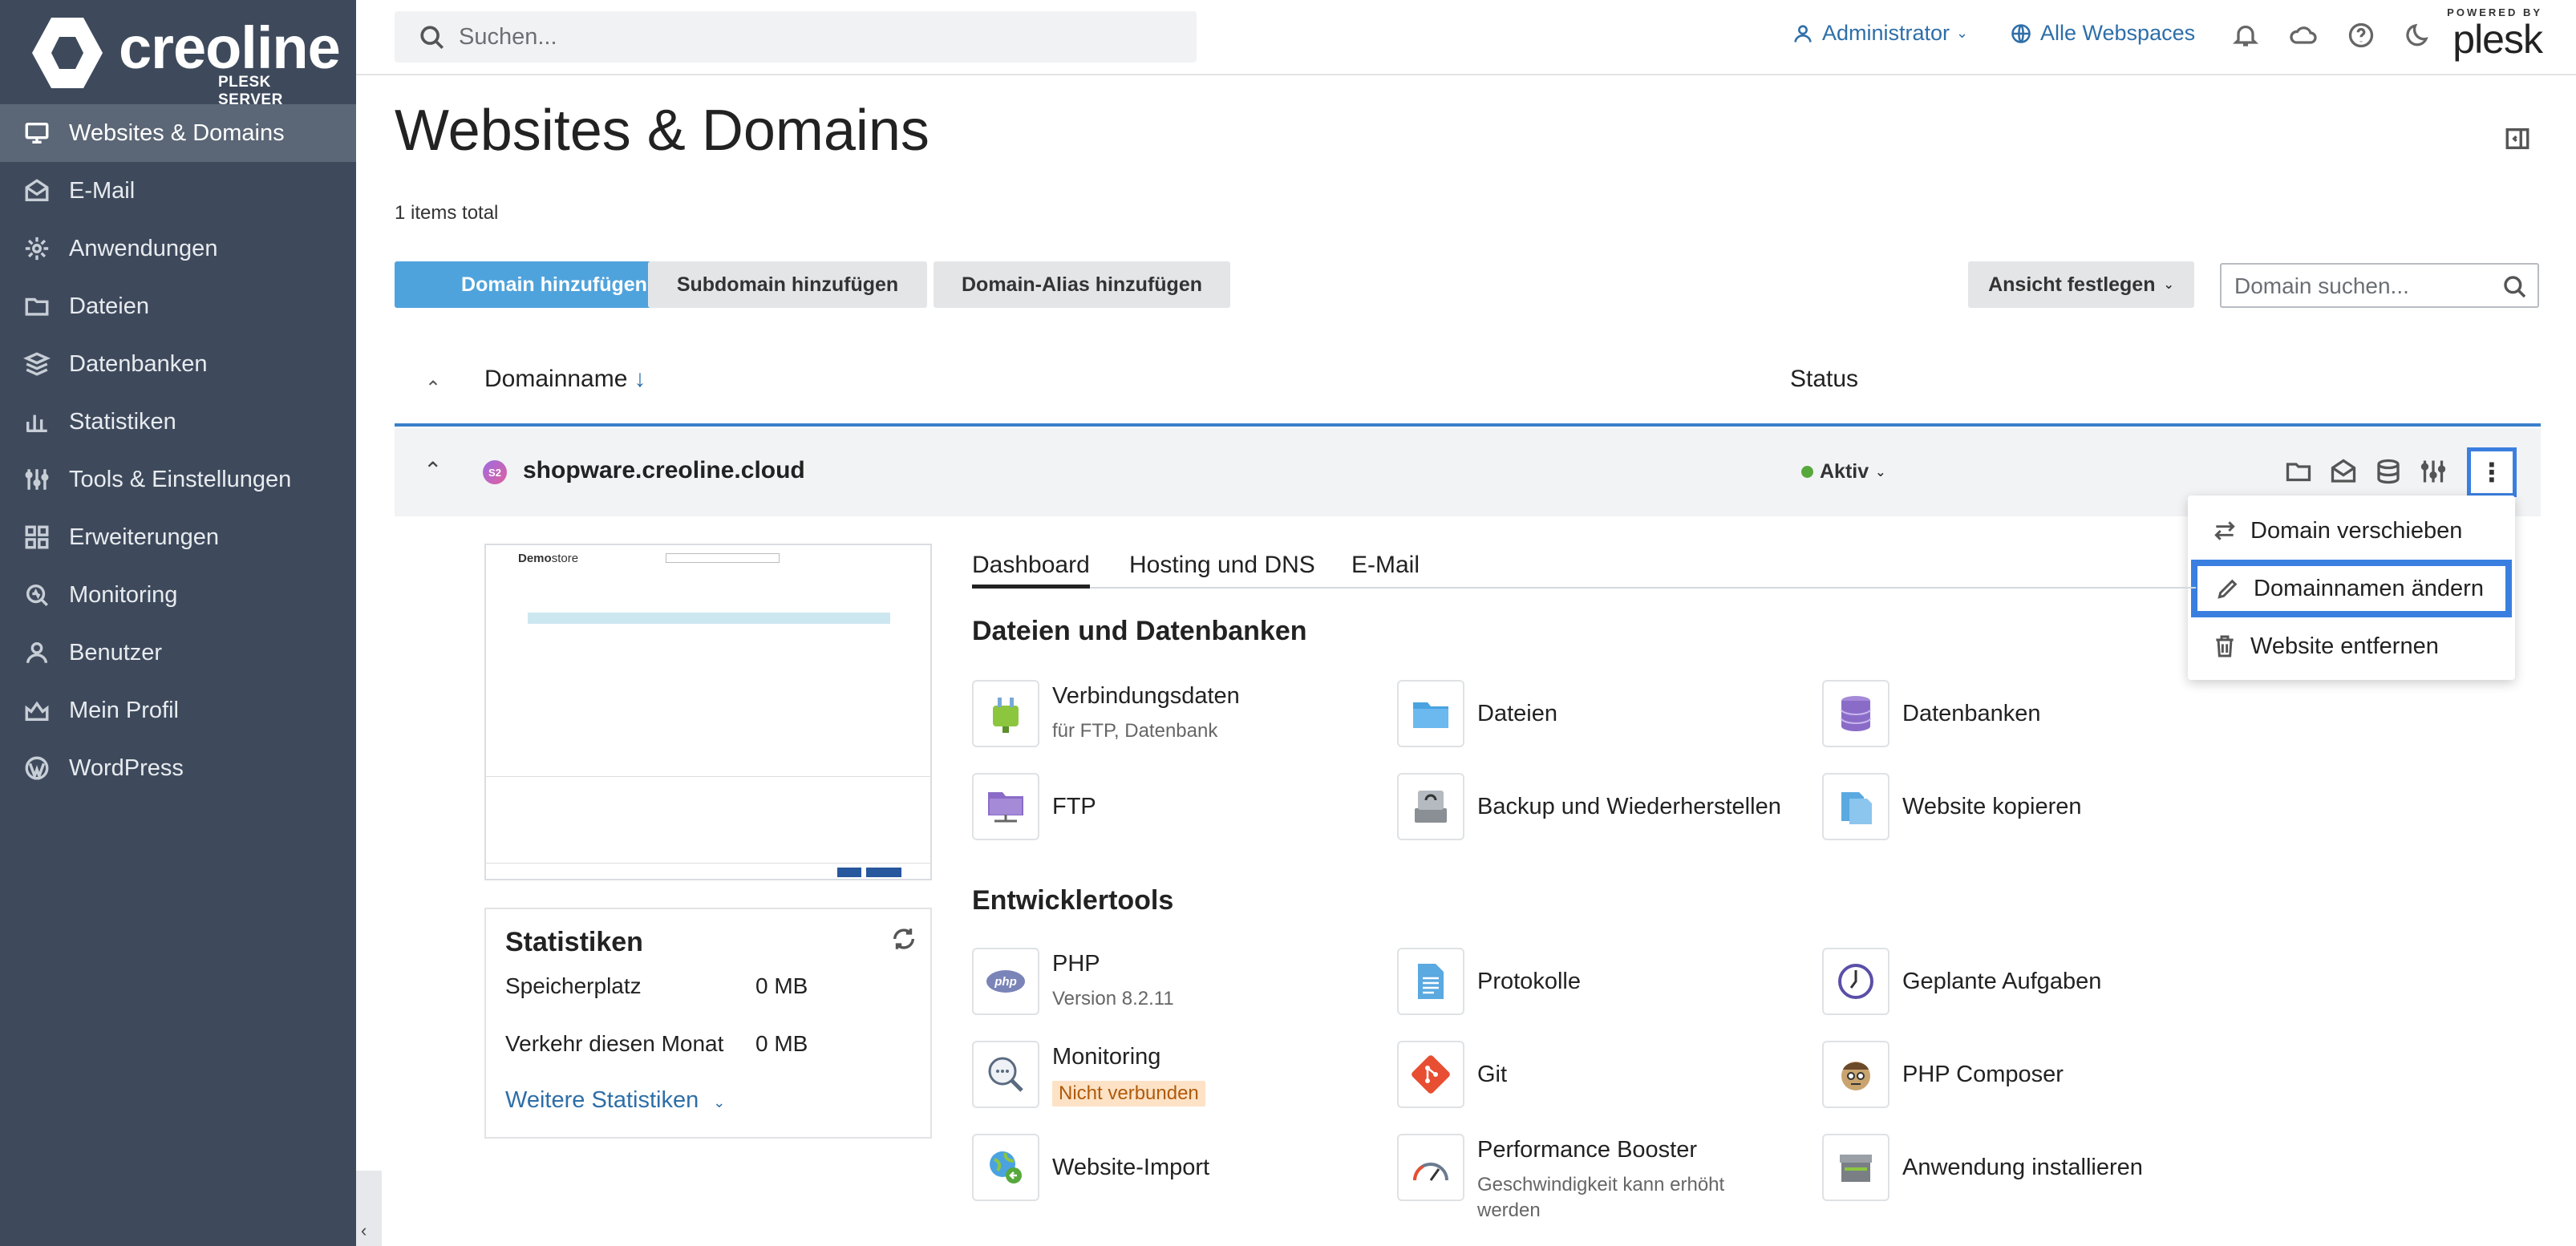  Describe the element at coordinates (1140, 982) in the screenshot. I see `tool-php: php PHP Version 8.2.11` at that location.